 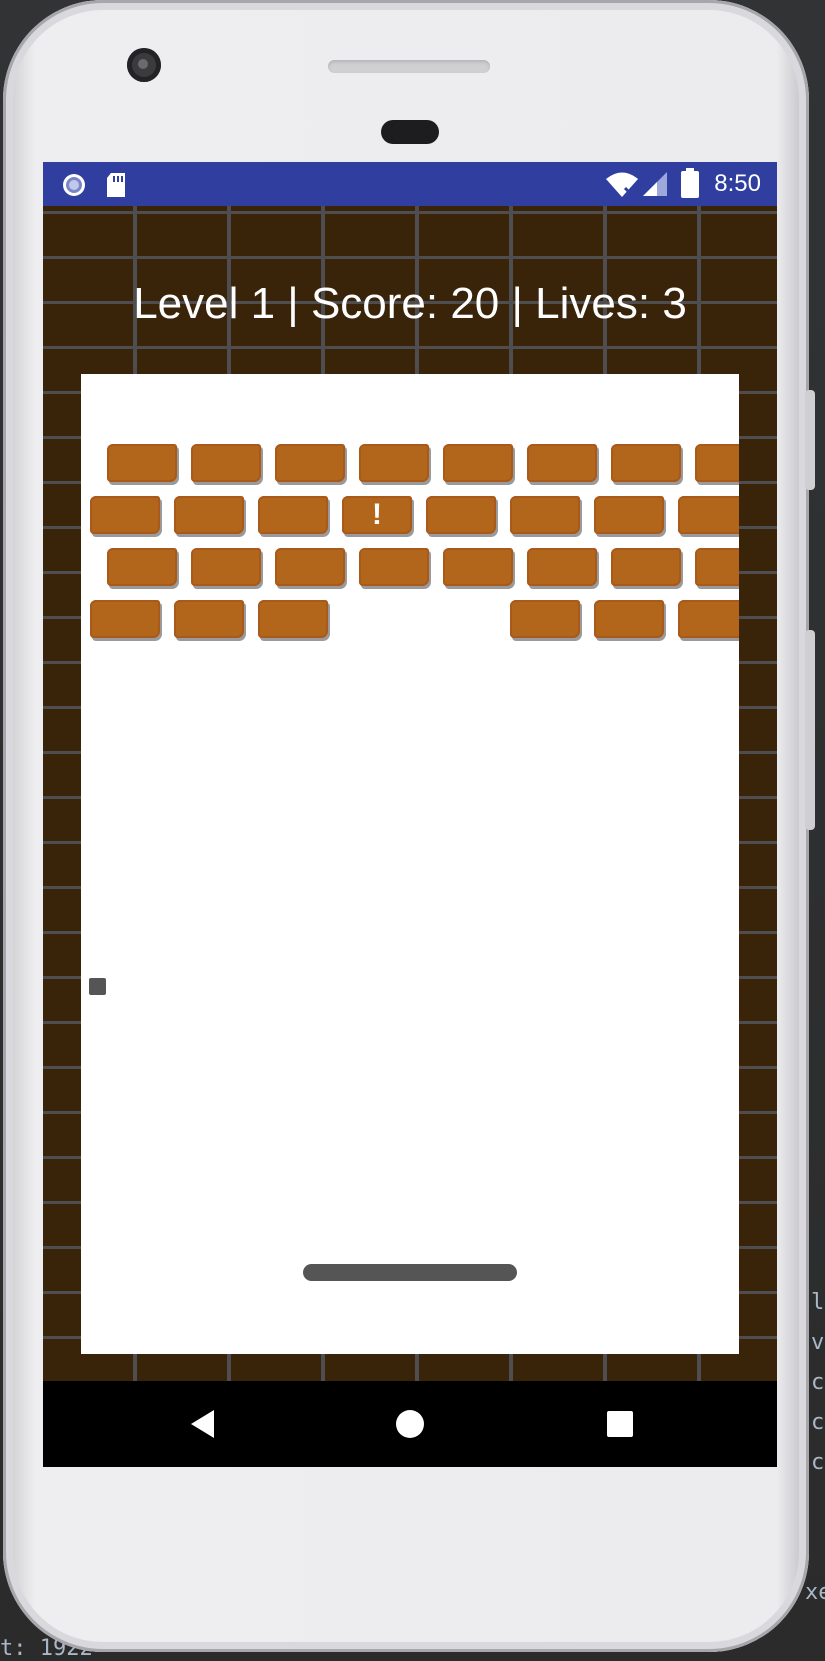 I want to click on battery-icon, so click(x=690, y=185).